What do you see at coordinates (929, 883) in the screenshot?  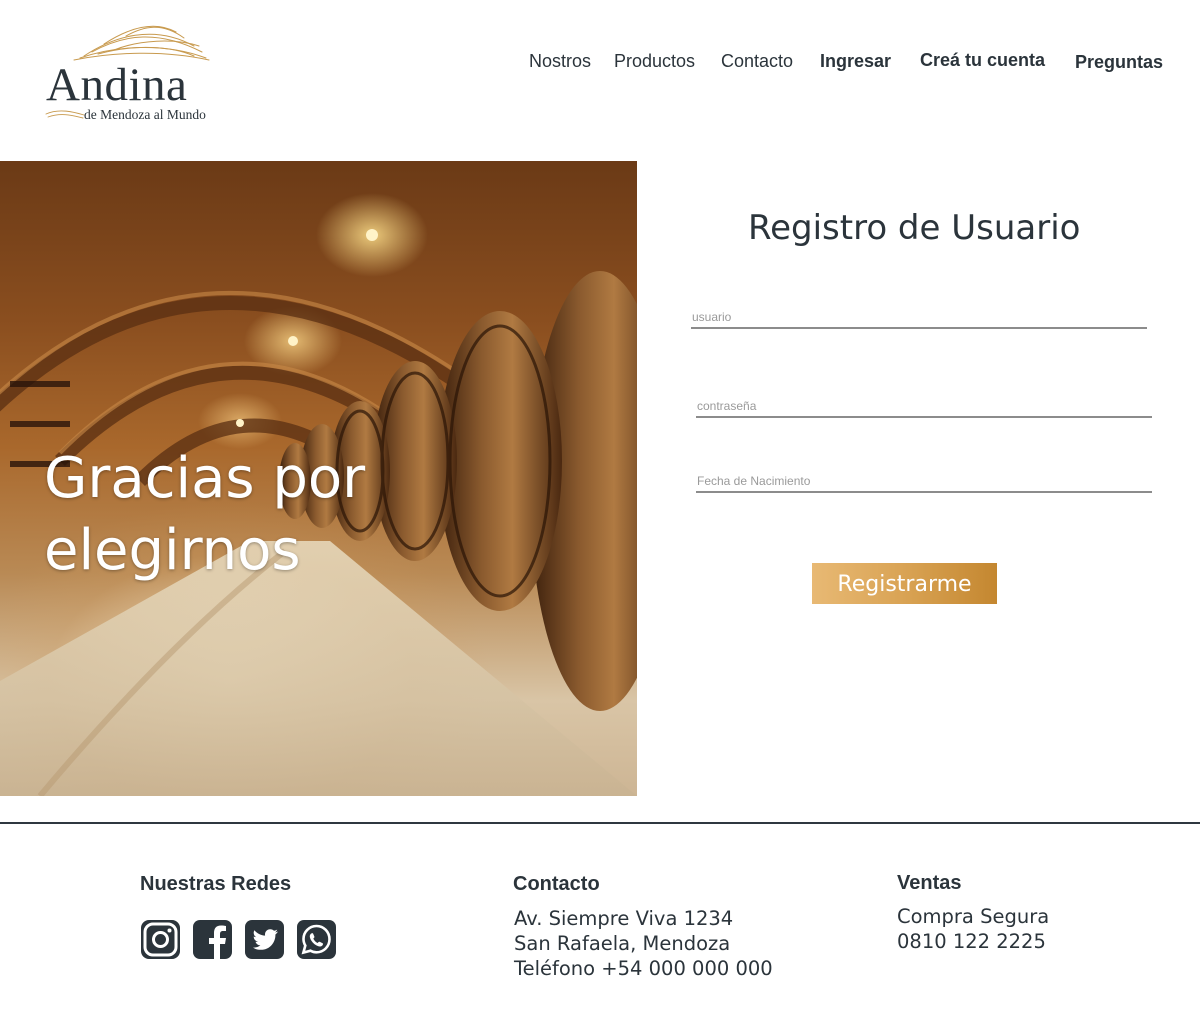 I see `footer-sales-title: Ventas` at bounding box center [929, 883].